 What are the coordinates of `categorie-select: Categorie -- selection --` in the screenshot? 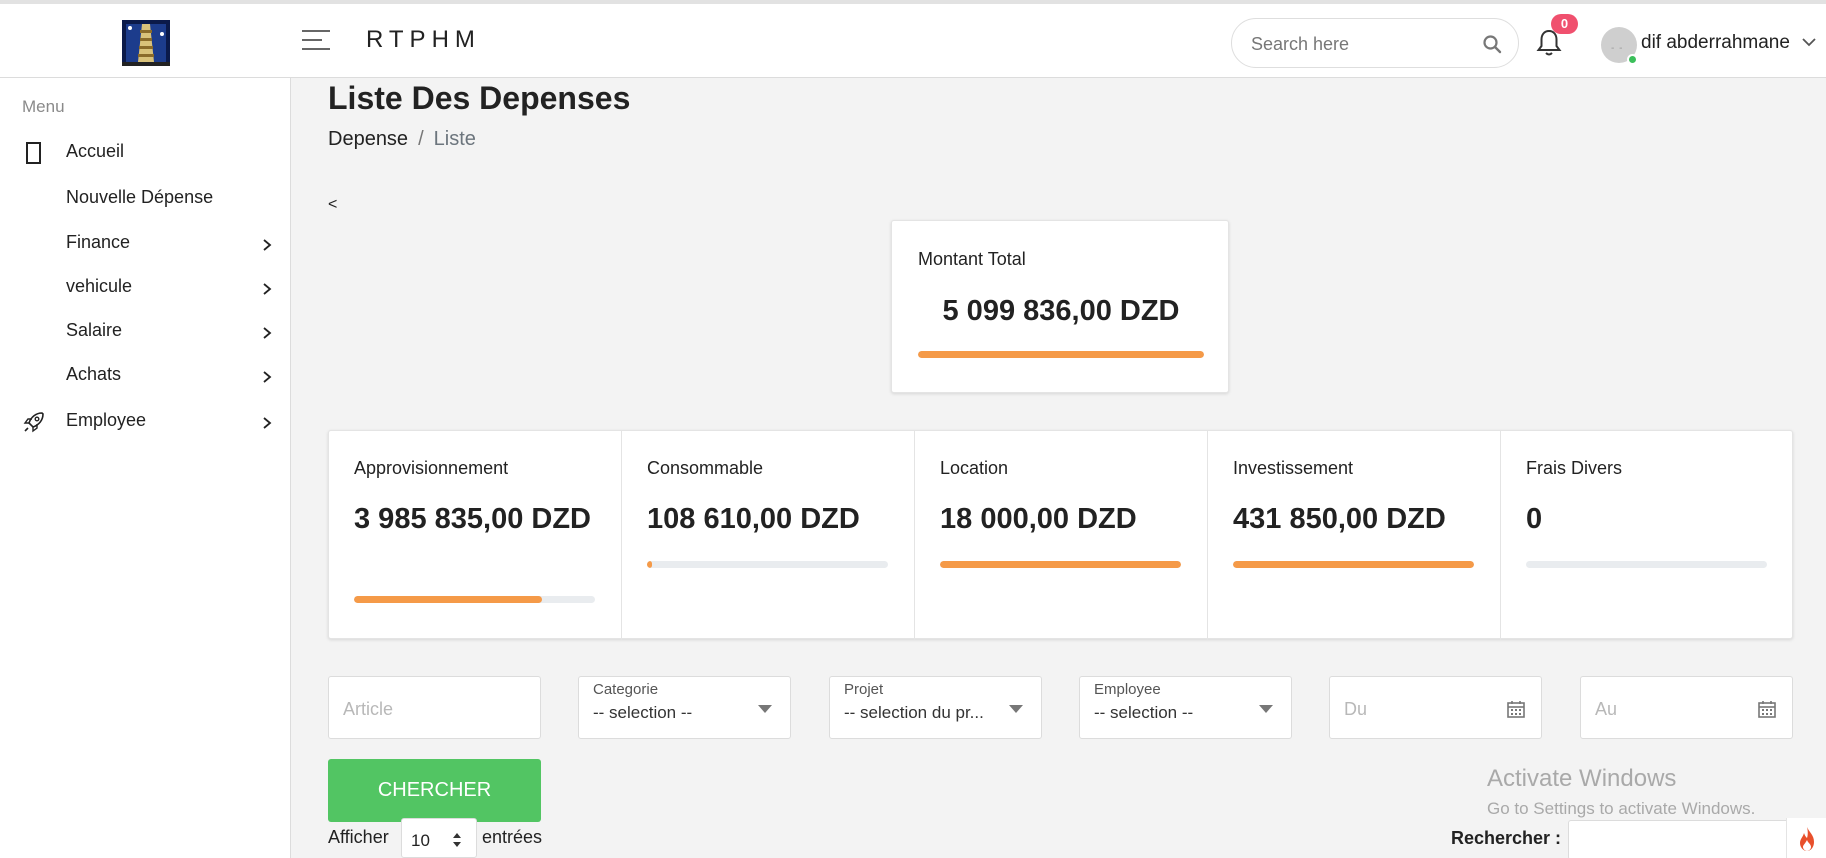 It's located at (684, 707).